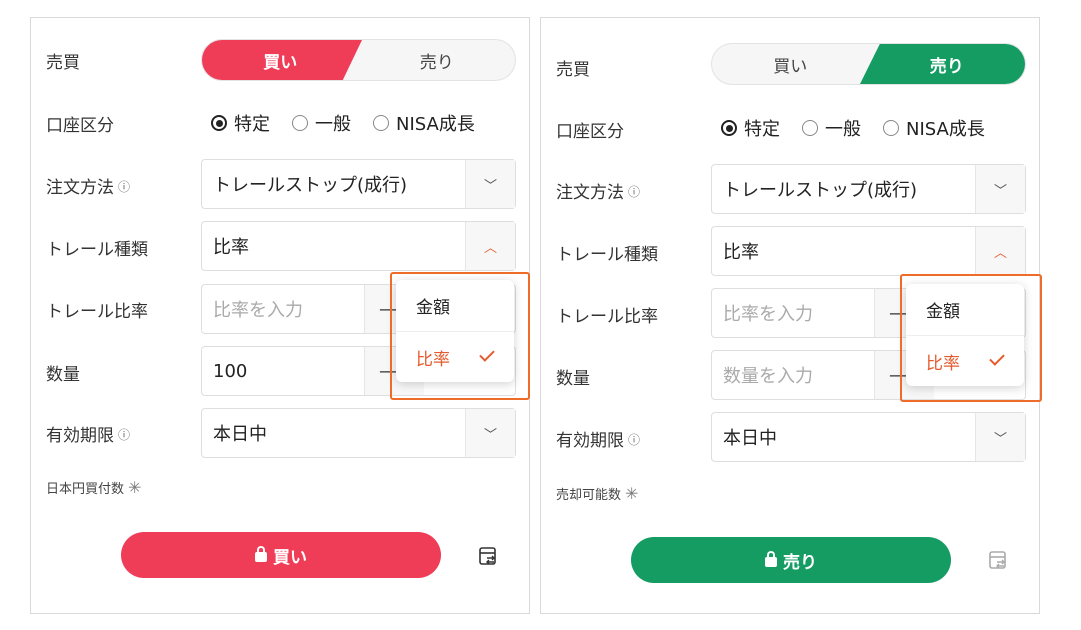 Image resolution: width=1081 pixels, height=630 pixels. What do you see at coordinates (597, 493) in the screenshot?
I see `sellable-quantity-label: 売却可能数 ✳` at bounding box center [597, 493].